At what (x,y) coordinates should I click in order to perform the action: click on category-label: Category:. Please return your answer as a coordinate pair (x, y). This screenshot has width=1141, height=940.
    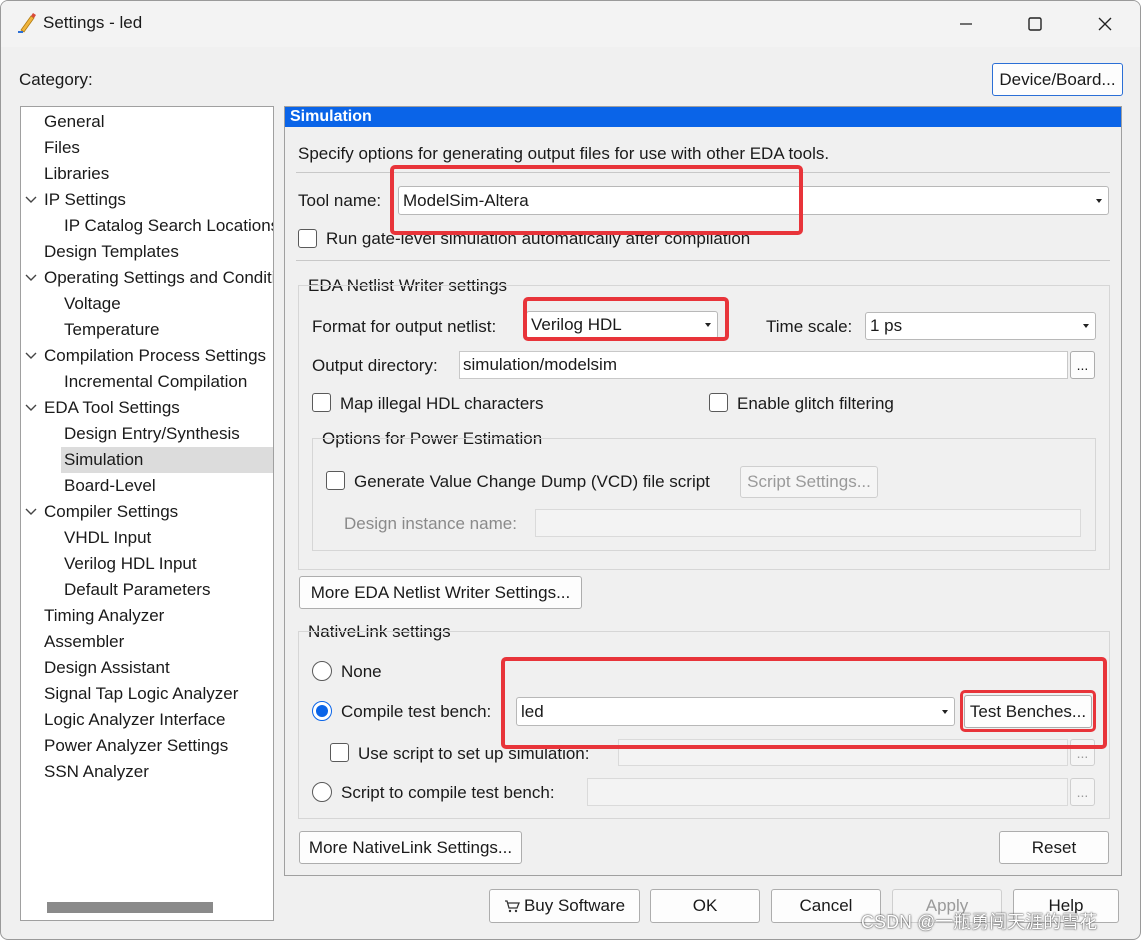
    Looking at the image, I should click on (56, 79).